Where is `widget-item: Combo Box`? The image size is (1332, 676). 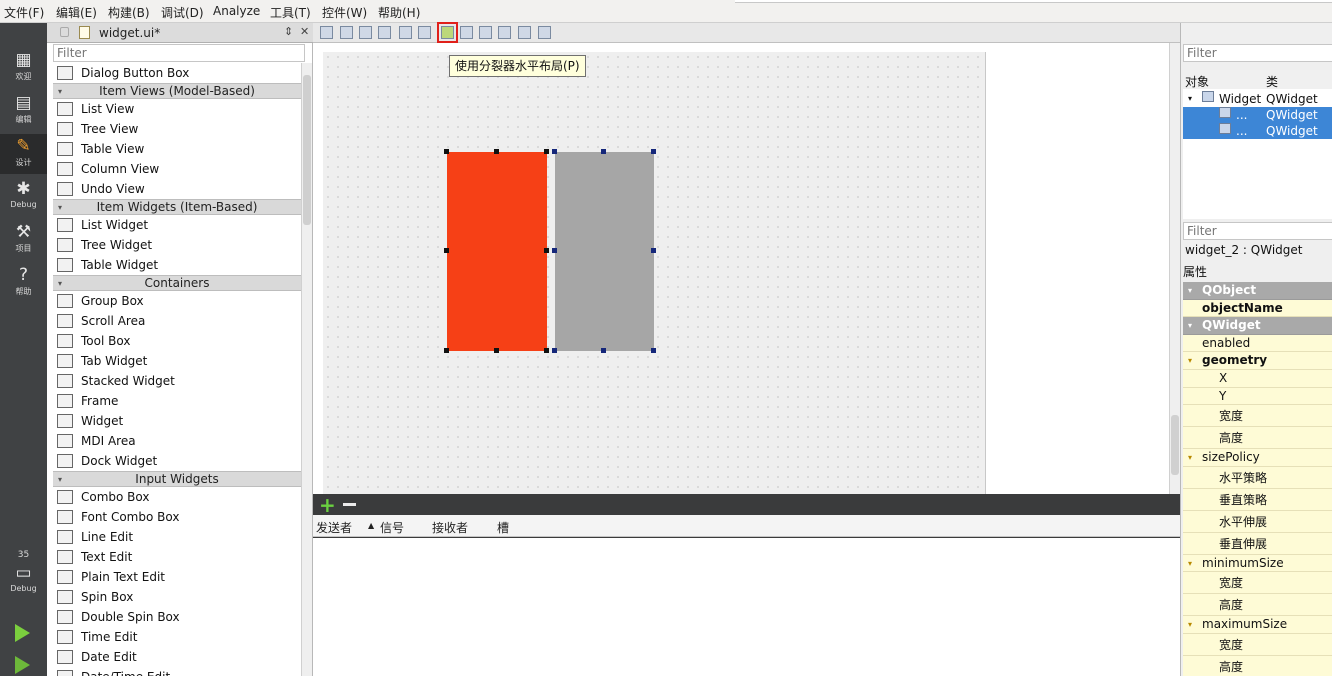 widget-item: Combo Box is located at coordinates (177, 497).